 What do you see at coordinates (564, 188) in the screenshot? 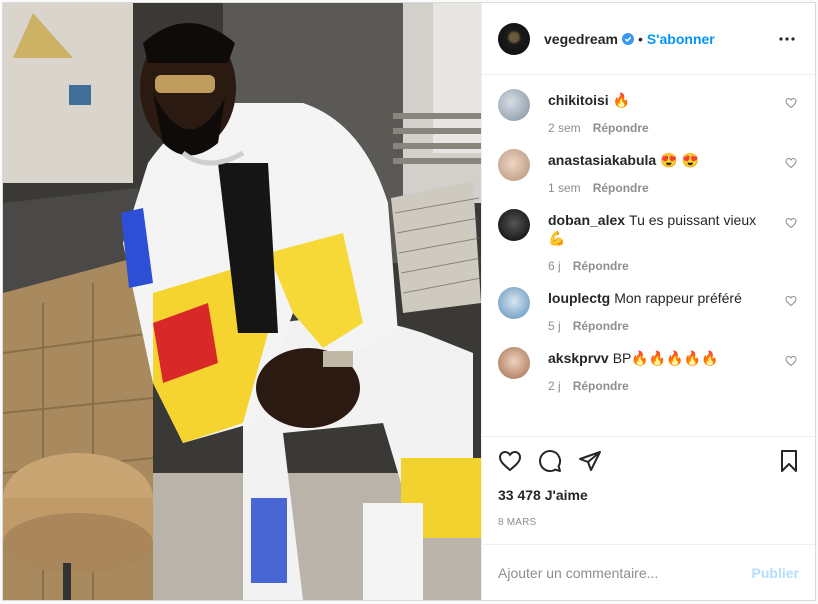
I see `comment-time: 1 sem` at bounding box center [564, 188].